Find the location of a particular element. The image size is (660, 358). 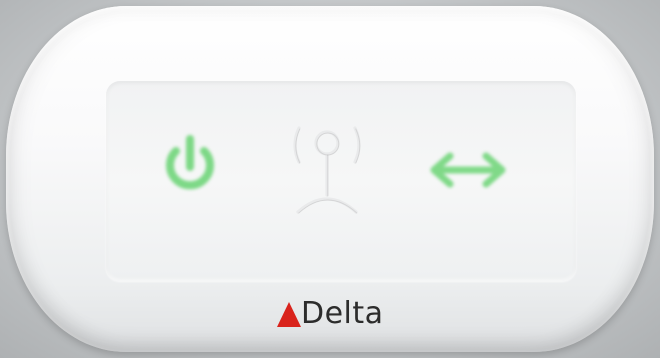

power-icon is located at coordinates (190, 162).